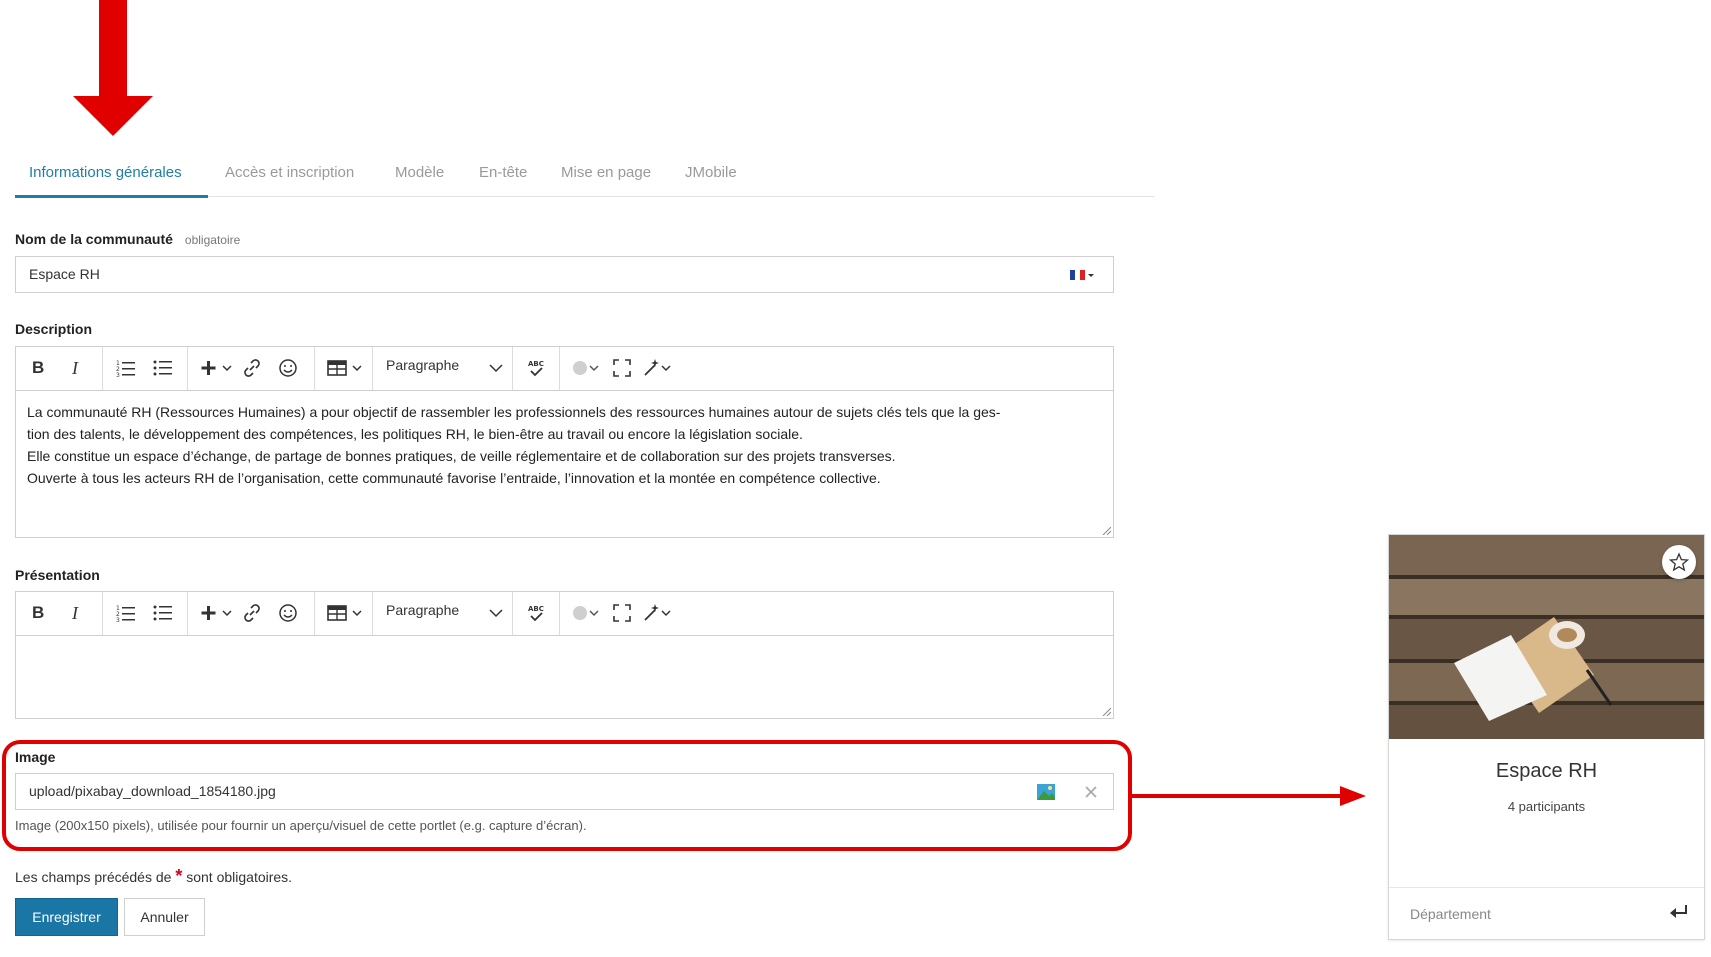 The height and width of the screenshot is (957, 1711). Describe the element at coordinates (128, 239) in the screenshot. I see `name-field-label: Nom de la communauté obligatoire` at that location.